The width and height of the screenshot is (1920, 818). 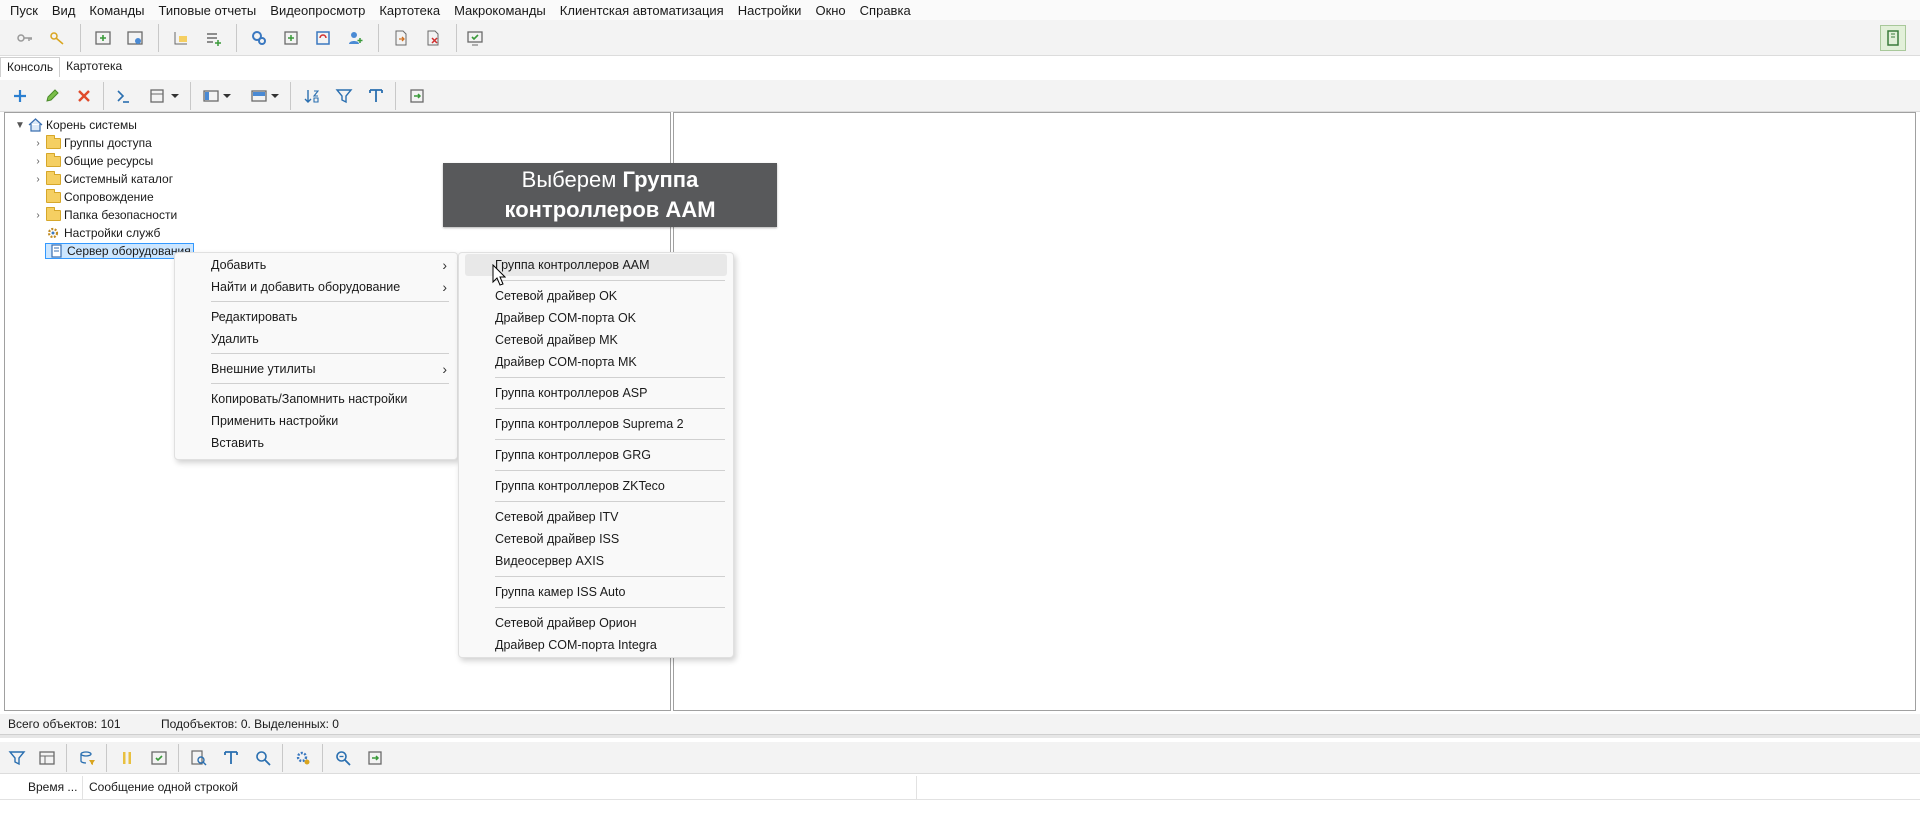 What do you see at coordinates (47, 758) in the screenshot?
I see `table-icon` at bounding box center [47, 758].